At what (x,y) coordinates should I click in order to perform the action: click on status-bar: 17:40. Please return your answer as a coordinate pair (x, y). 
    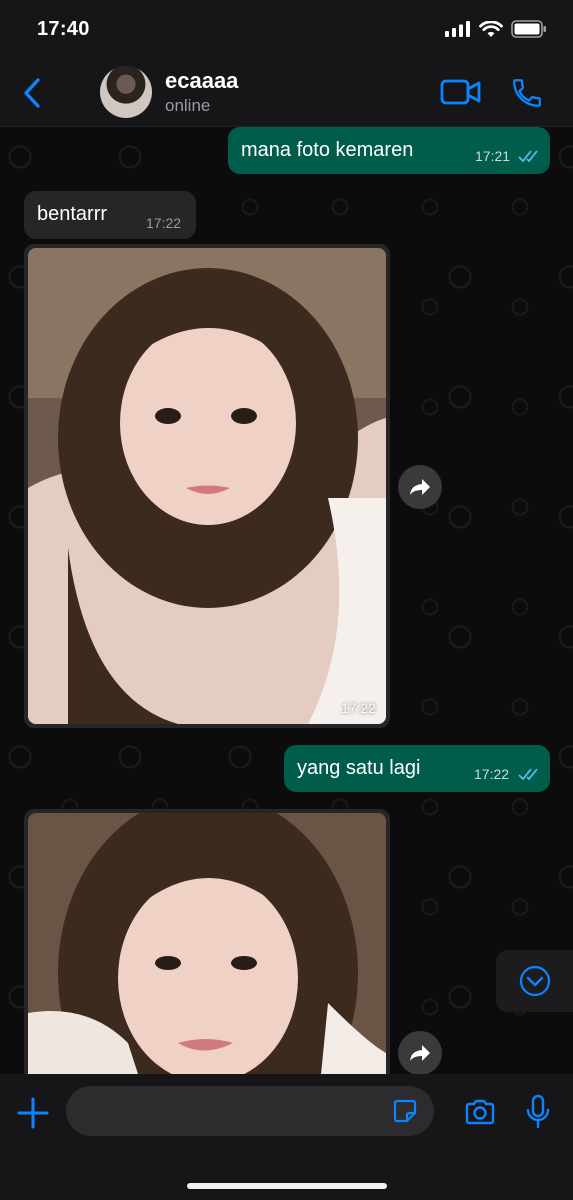
    Looking at the image, I should click on (286, 30).